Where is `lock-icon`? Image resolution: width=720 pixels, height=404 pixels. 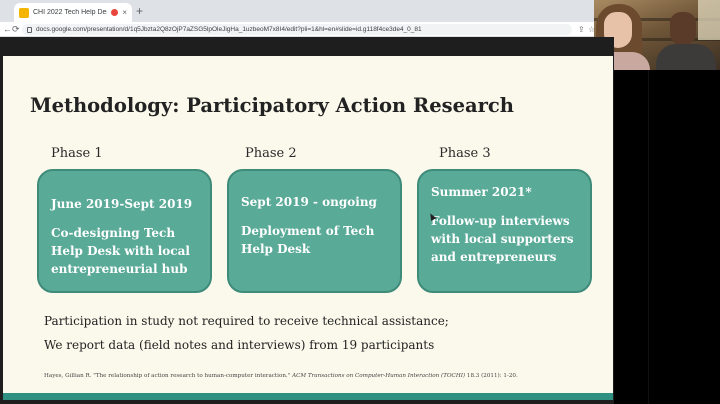
lock-icon is located at coordinates (29, 29).